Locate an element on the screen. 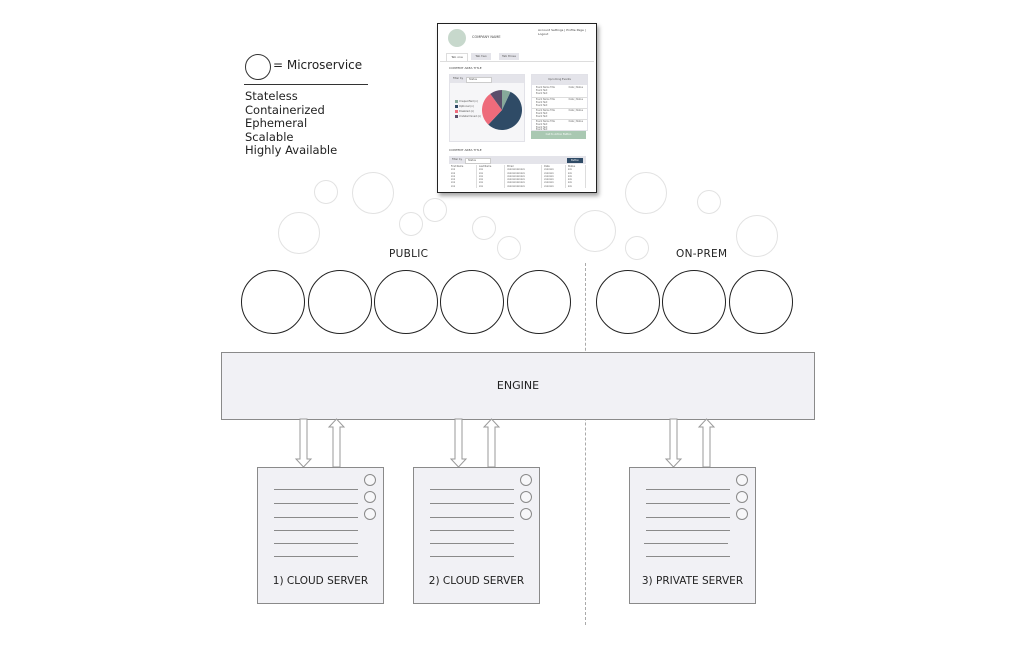 This screenshot has width=1024, height=652. server-label: 3) PRIVATE SERVER is located at coordinates (692, 581).